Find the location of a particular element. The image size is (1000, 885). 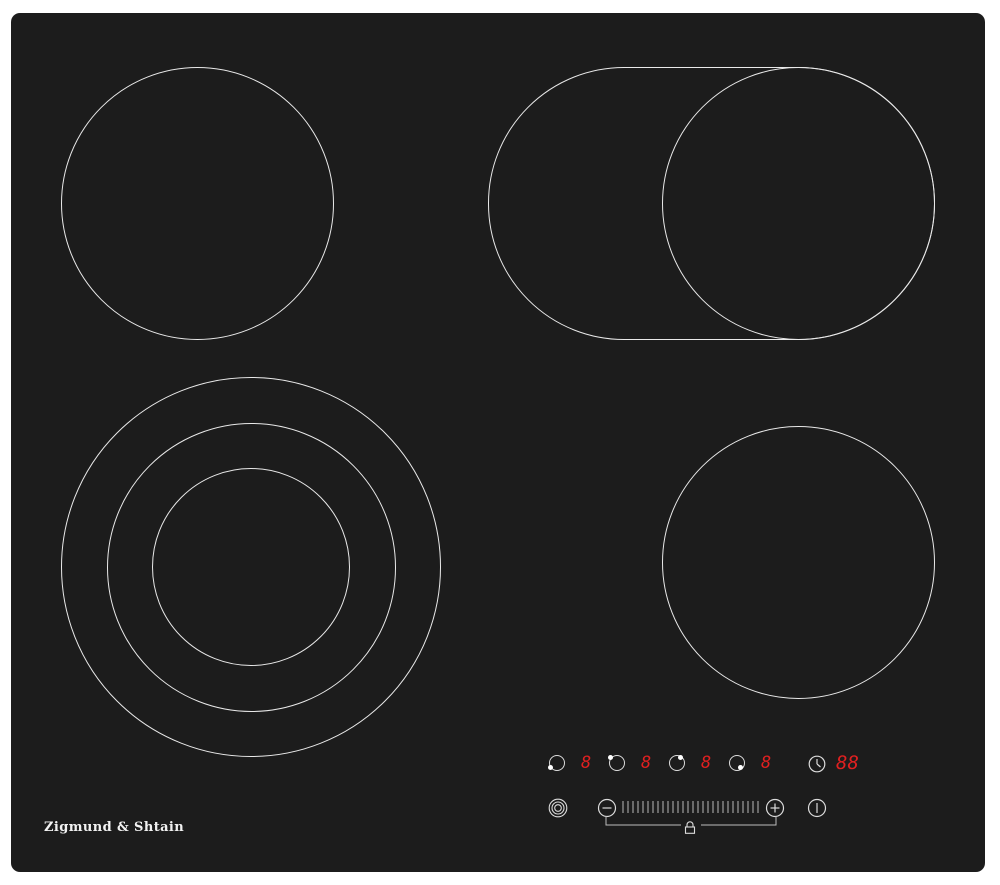

cooking-zone-front-right is located at coordinates (798, 562).